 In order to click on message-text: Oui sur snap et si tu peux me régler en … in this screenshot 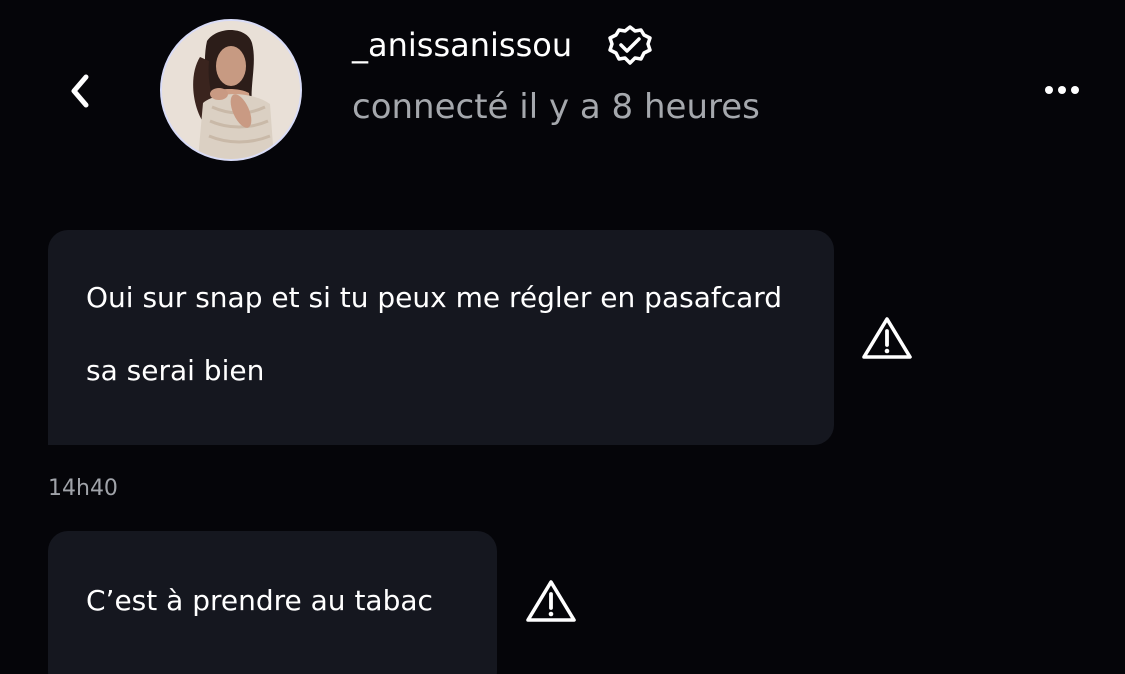, I will do `click(434, 334)`.